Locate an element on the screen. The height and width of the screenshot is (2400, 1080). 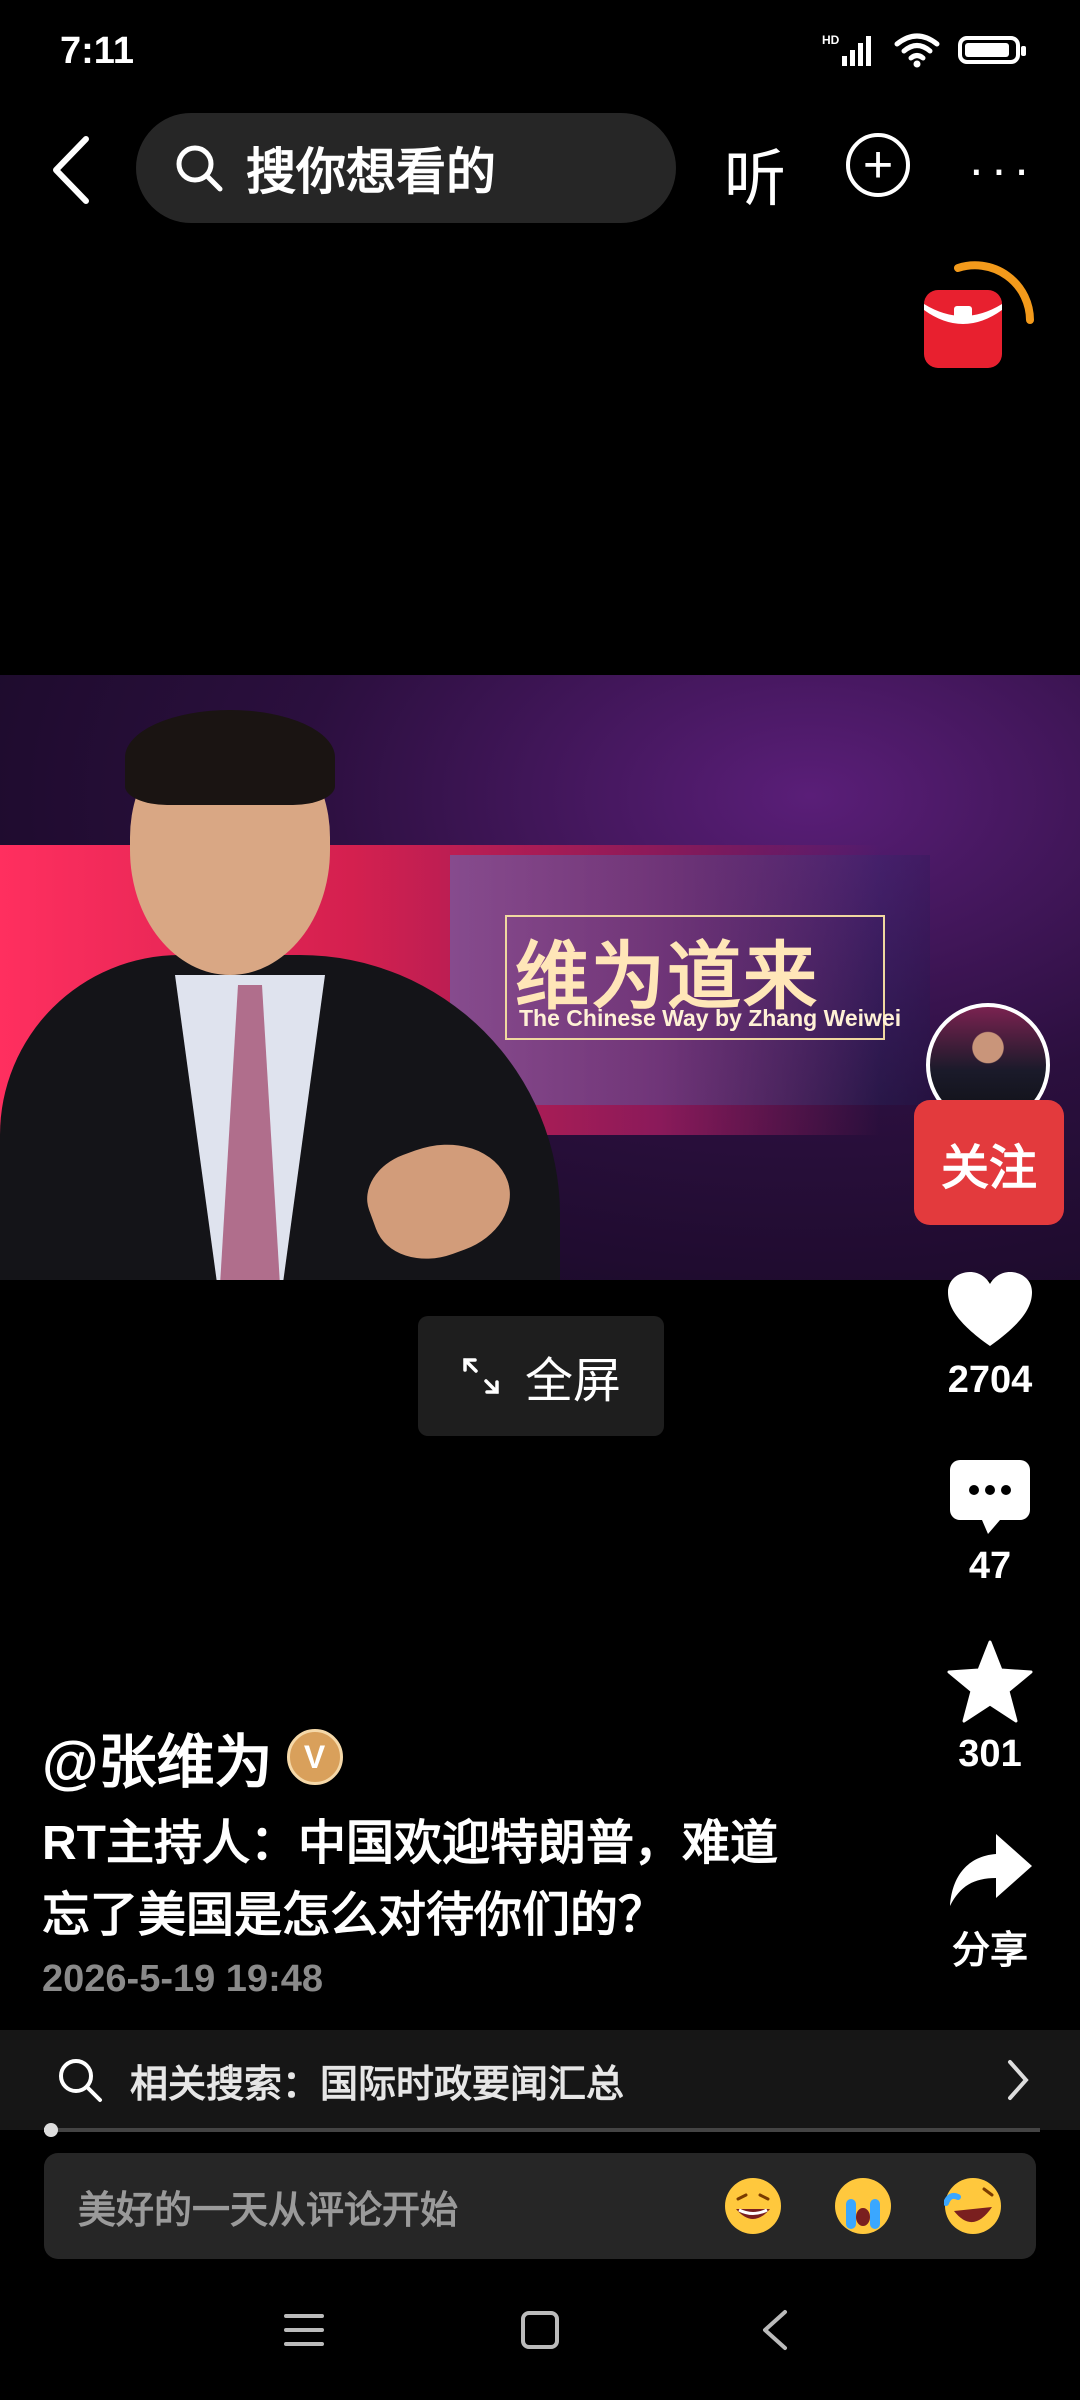
show-title-en: The Chinese Way by Zhang Weiwei is located at coordinates (710, 1018).